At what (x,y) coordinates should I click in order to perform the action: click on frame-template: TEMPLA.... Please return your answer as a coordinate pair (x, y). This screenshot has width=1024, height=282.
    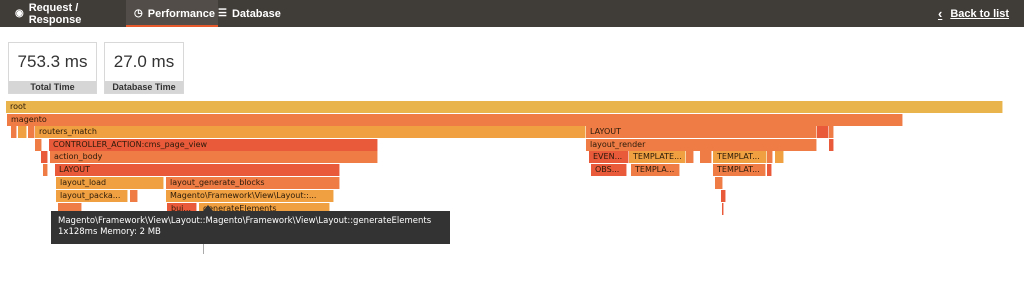
    Looking at the image, I should click on (655, 170).